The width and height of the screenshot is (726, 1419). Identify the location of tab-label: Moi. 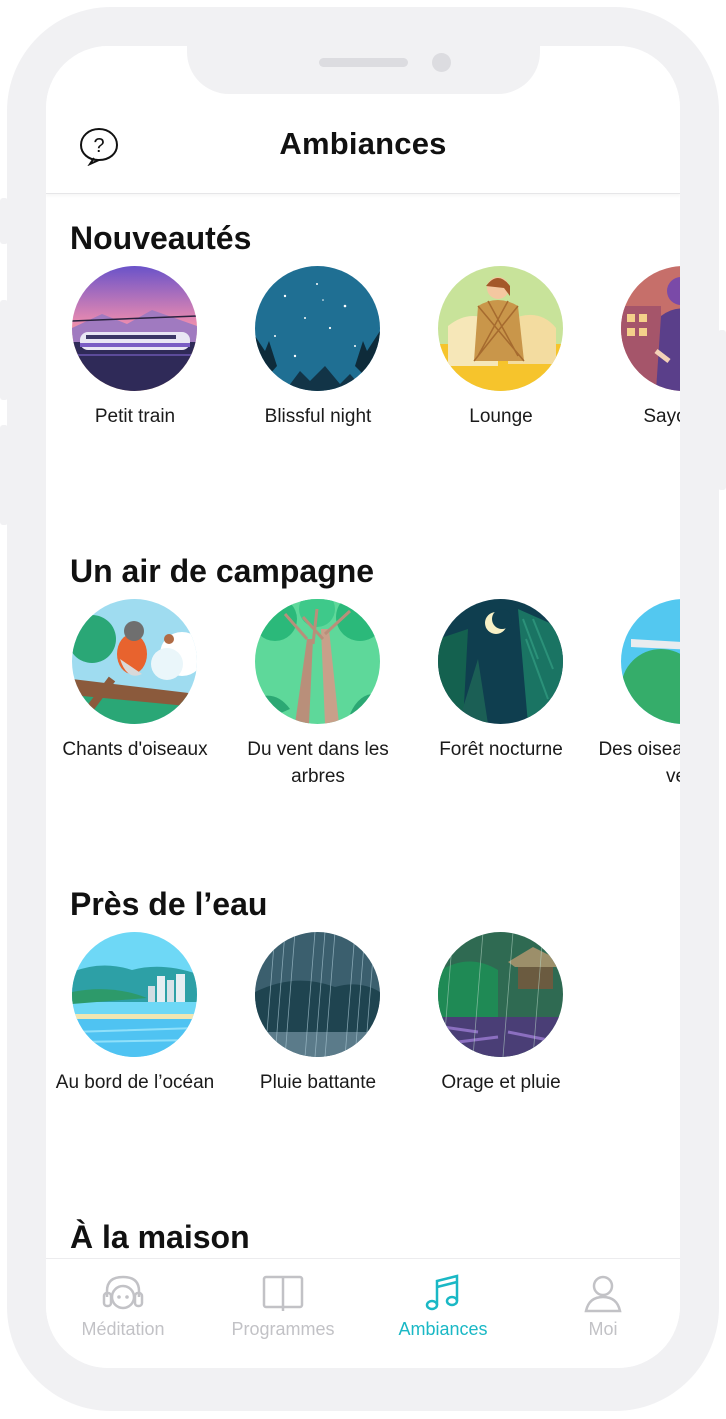
(603, 1329).